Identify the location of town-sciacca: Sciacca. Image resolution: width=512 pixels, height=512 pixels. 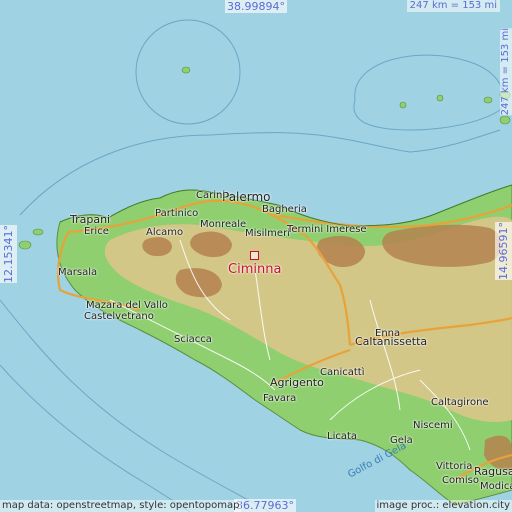
(193, 339).